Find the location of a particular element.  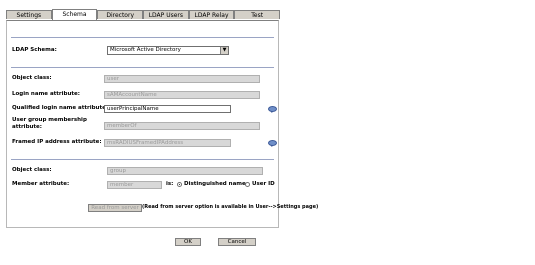

qualified-login-field: userPrincipalName is located at coordinates (167, 109).